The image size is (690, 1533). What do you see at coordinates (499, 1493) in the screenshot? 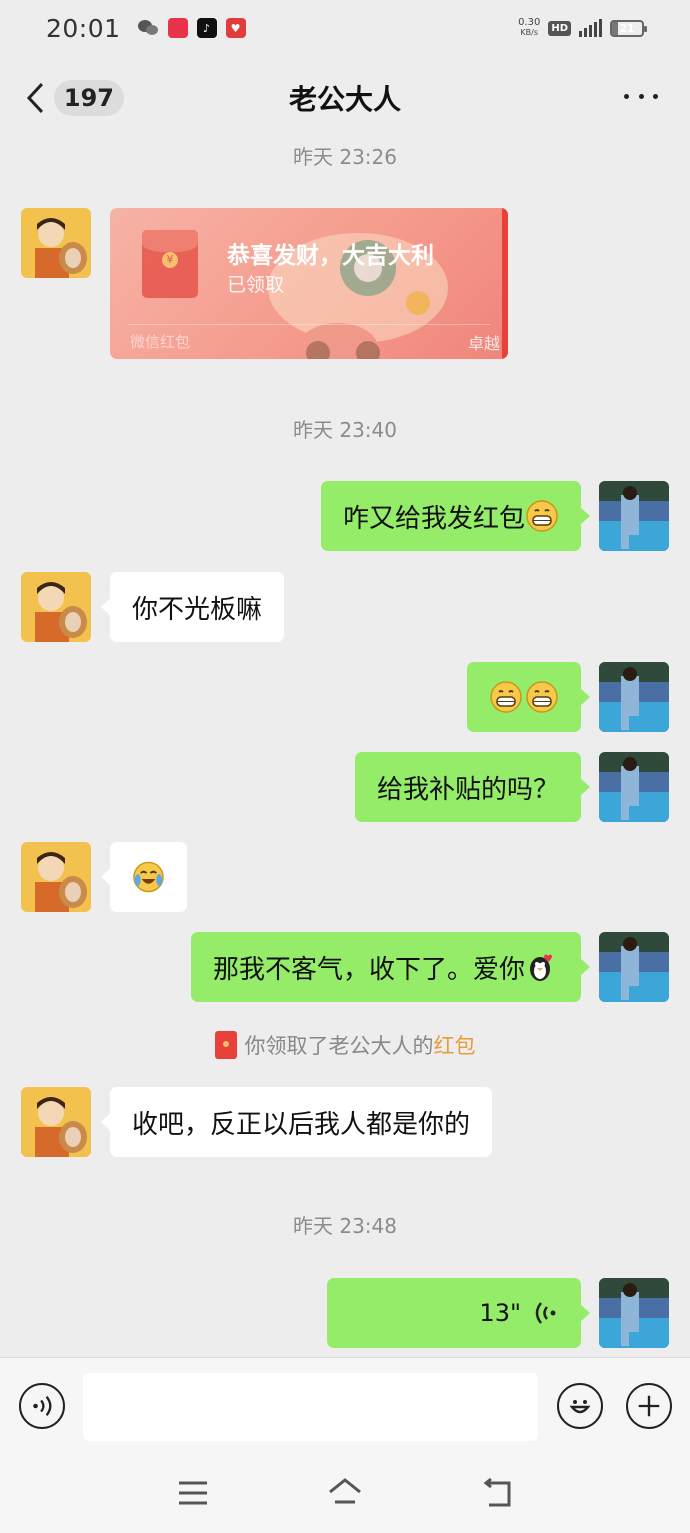
I see `back-nav-icon` at bounding box center [499, 1493].